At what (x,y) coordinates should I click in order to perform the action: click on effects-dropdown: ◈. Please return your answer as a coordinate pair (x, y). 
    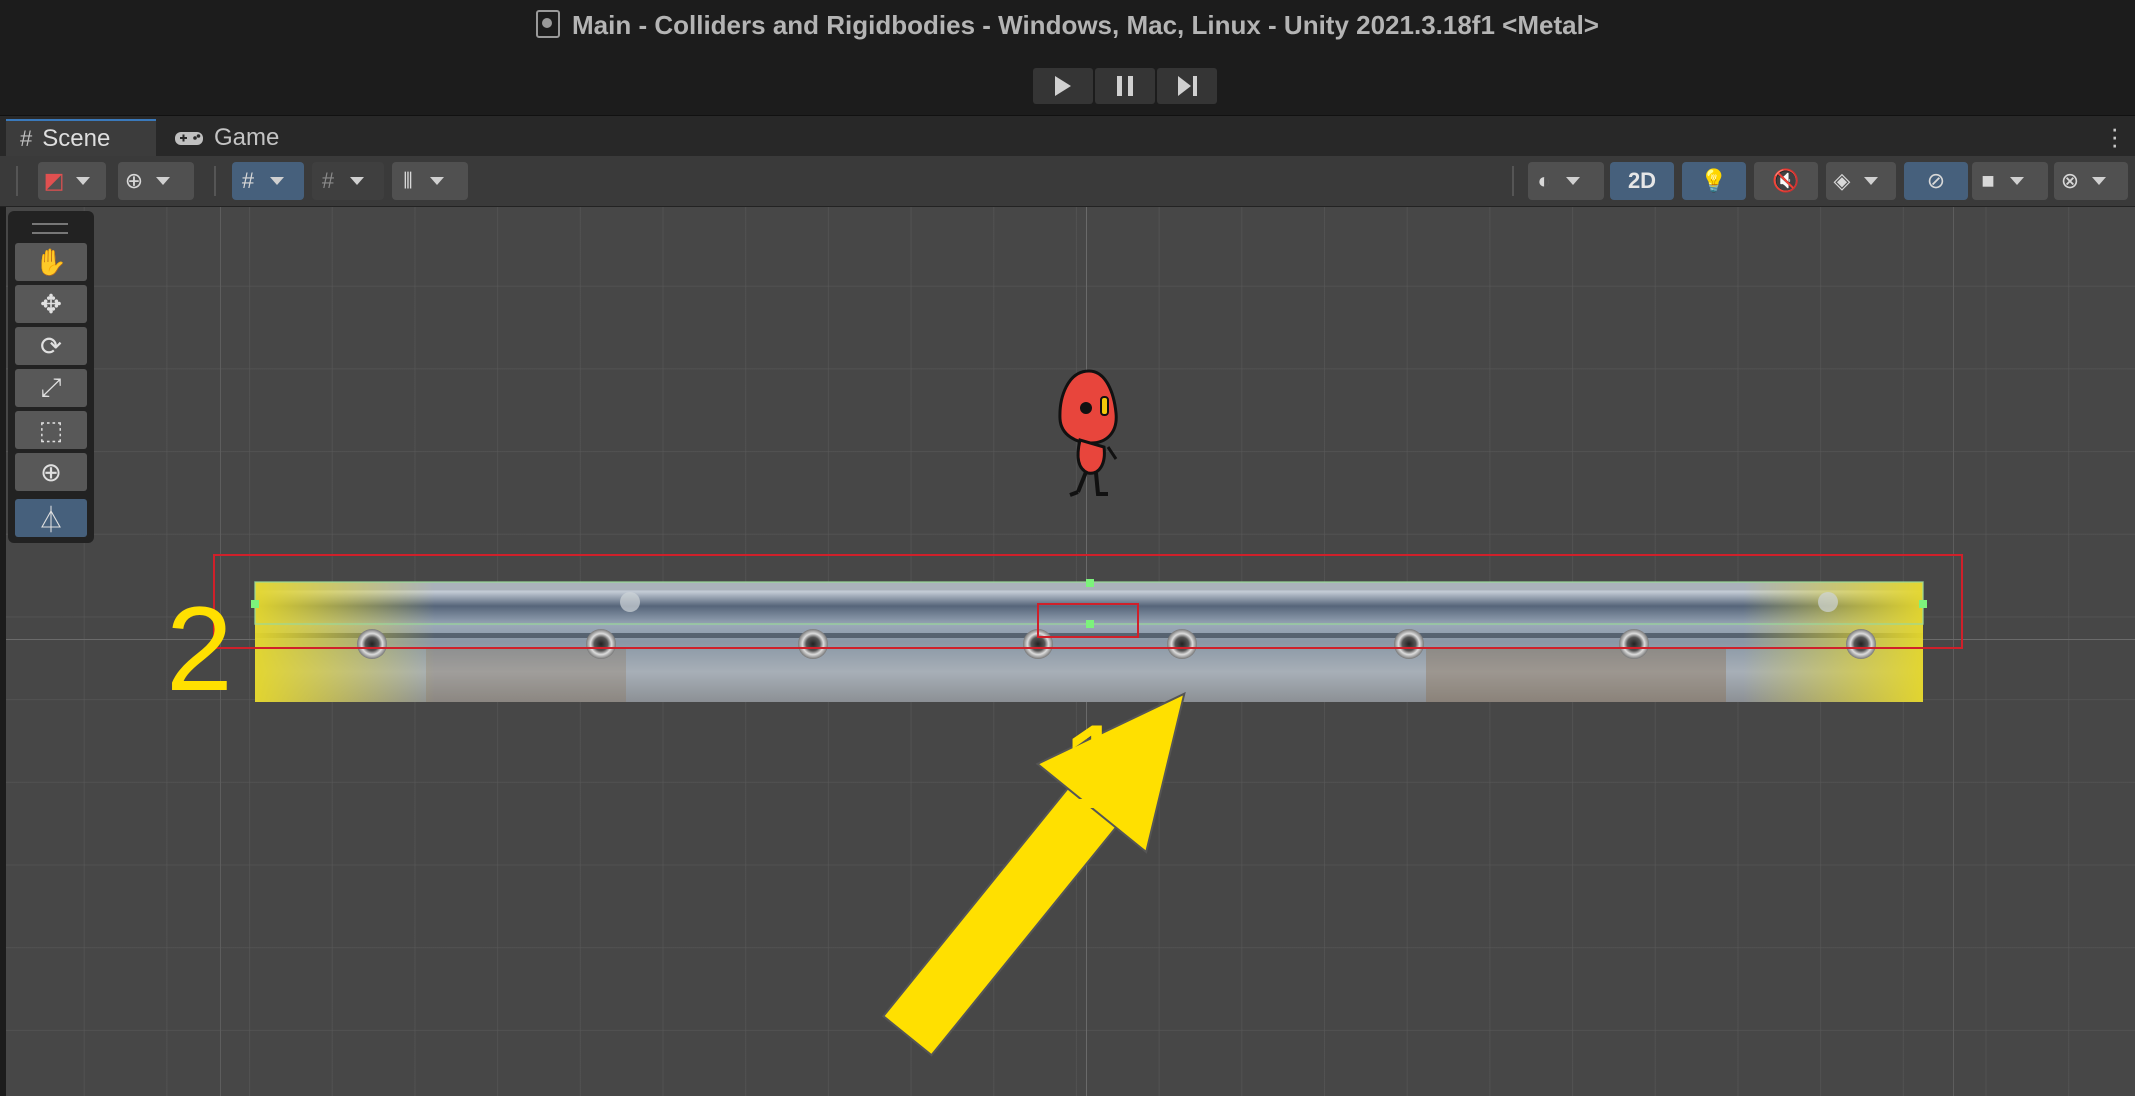
    Looking at the image, I should click on (1861, 181).